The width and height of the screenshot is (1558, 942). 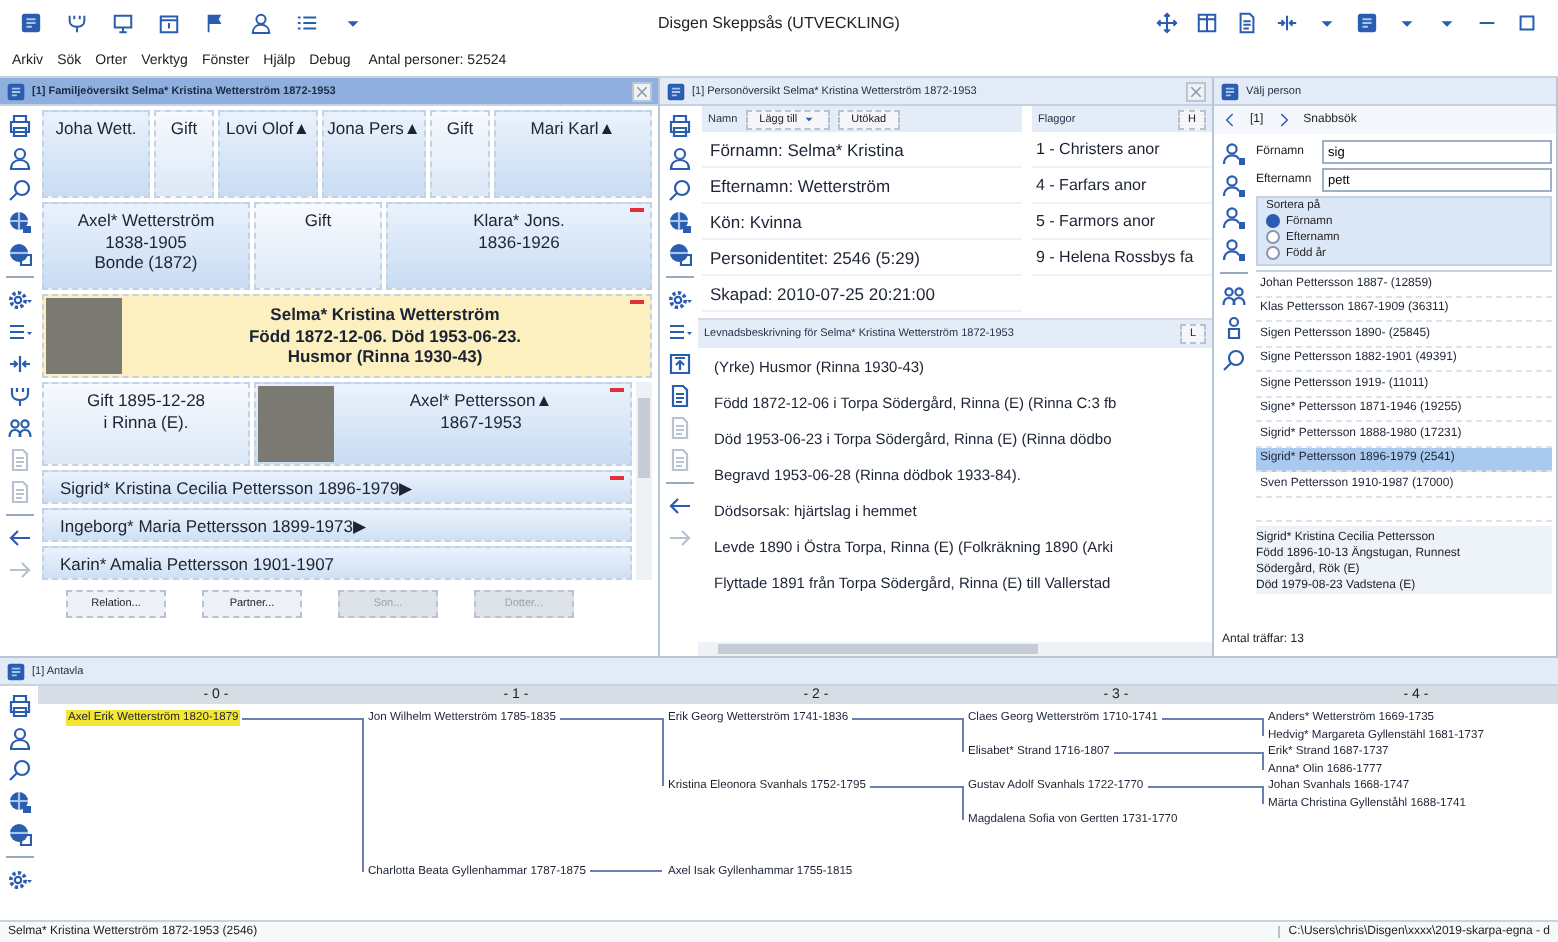 What do you see at coordinates (215, 22) in the screenshot?
I see `flag-icon` at bounding box center [215, 22].